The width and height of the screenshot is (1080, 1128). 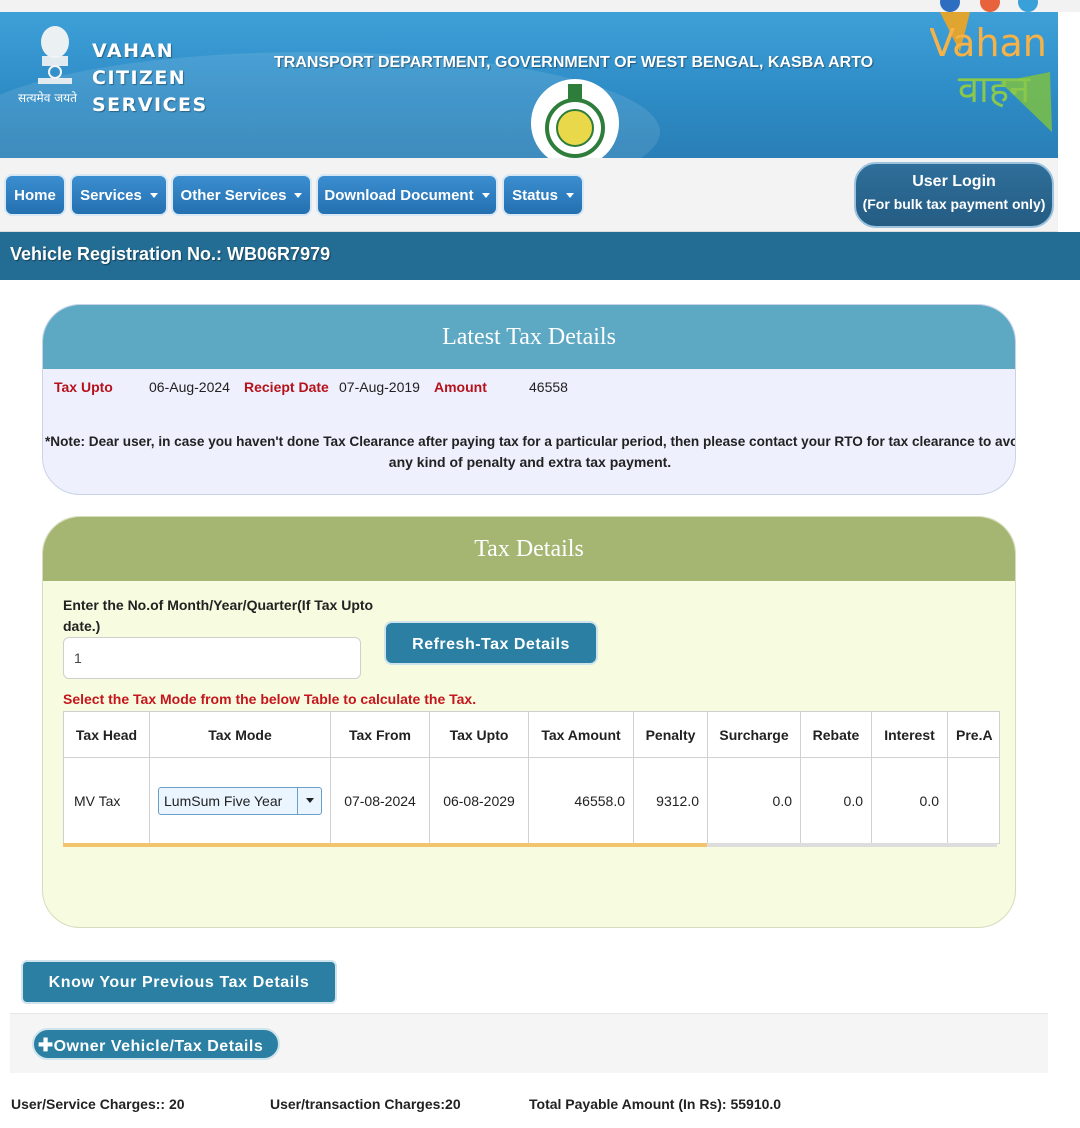 What do you see at coordinates (309, 800) in the screenshot?
I see `dropdown-arrow-icon` at bounding box center [309, 800].